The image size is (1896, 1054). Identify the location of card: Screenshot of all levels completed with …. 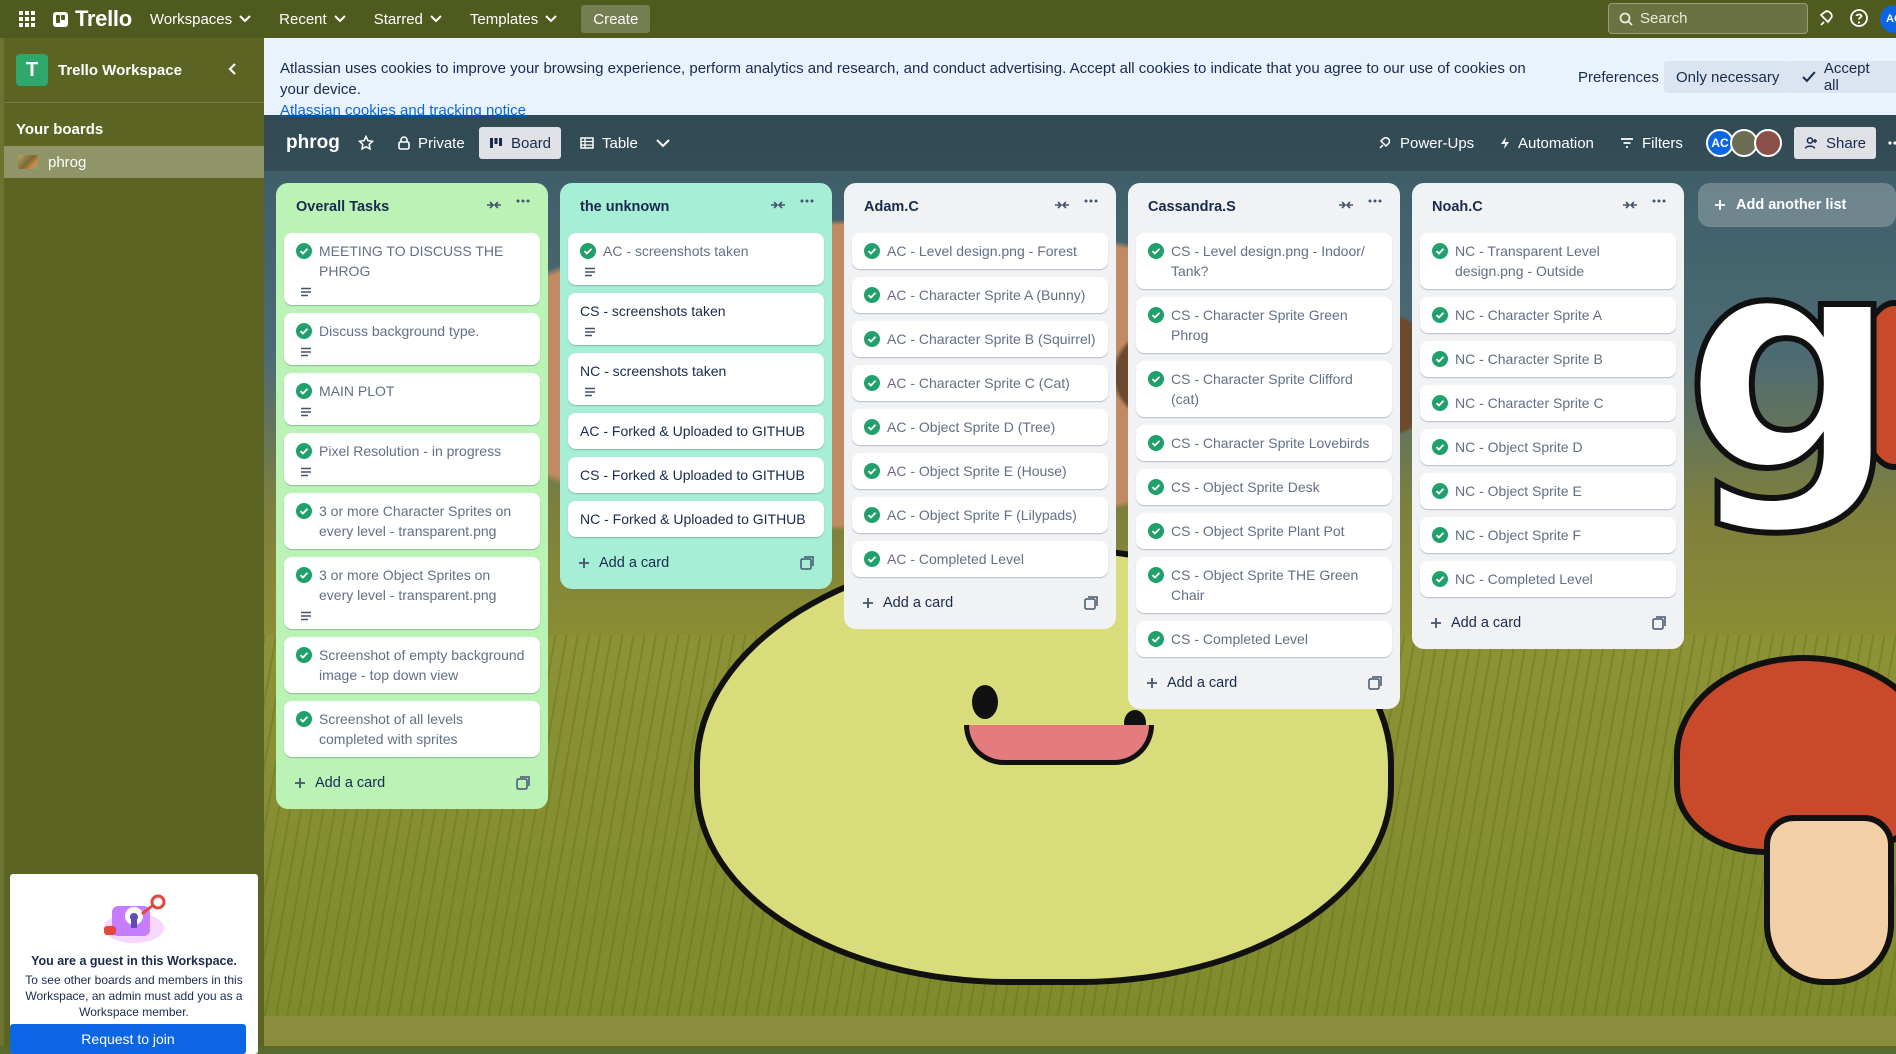
(412, 729).